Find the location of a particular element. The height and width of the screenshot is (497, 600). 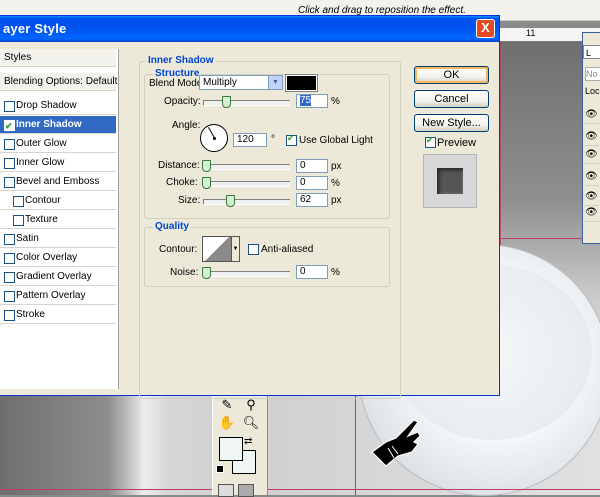

style-item-pattern-overlay: Pattern Overlay is located at coordinates (58, 296).